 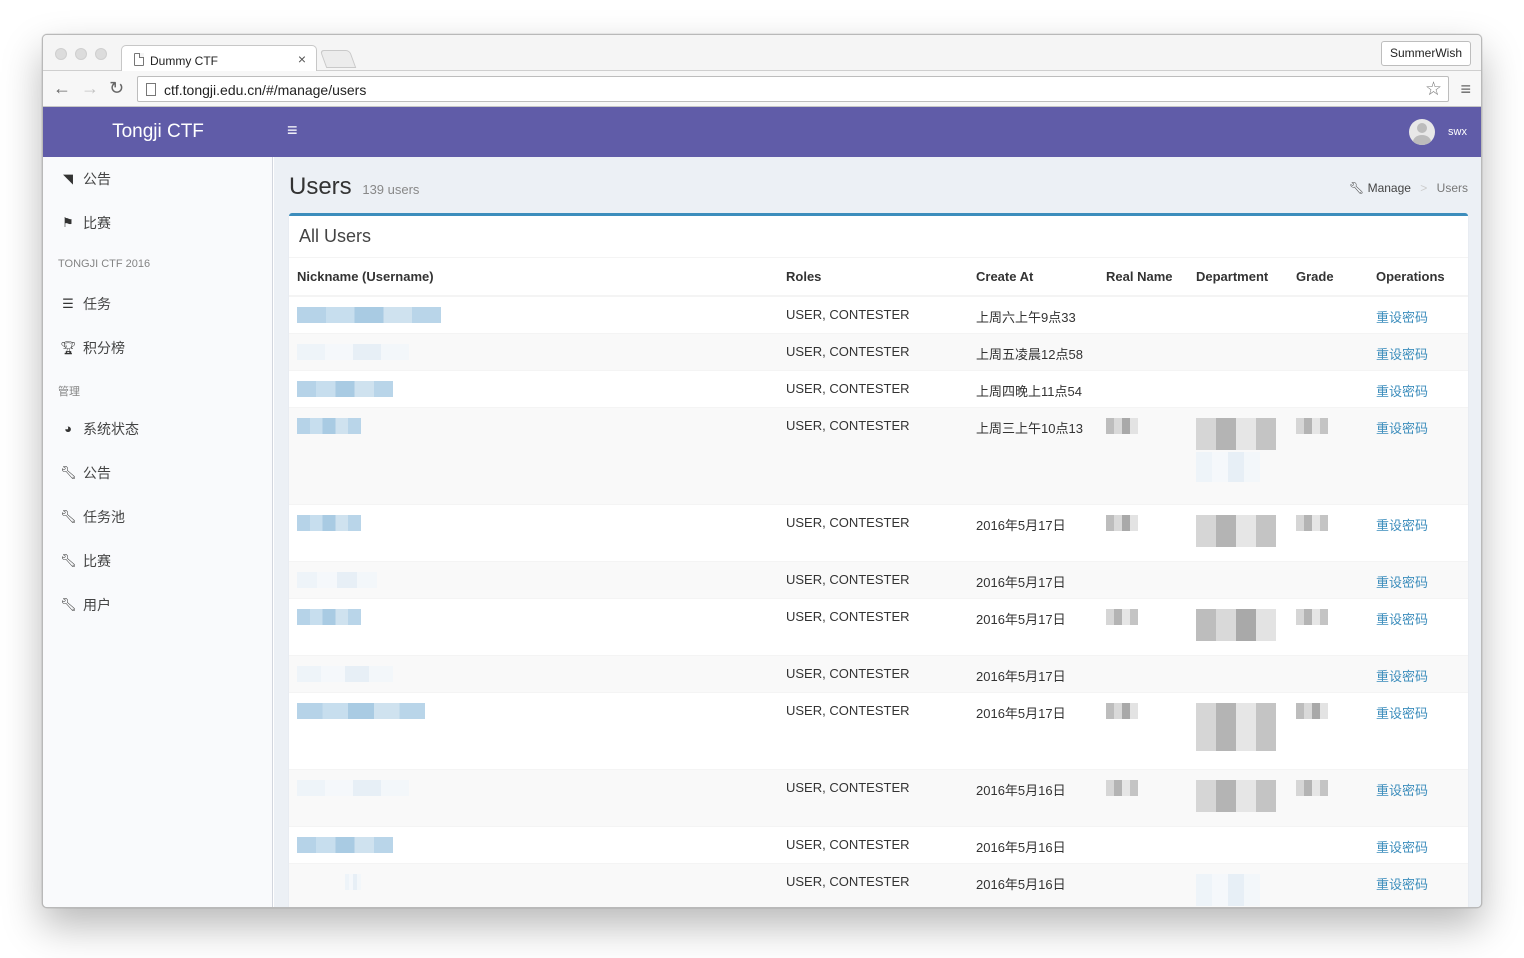 What do you see at coordinates (158, 473) in the screenshot?
I see `sidebar-item-manage-announcements: 🔧︎ 公告` at bounding box center [158, 473].